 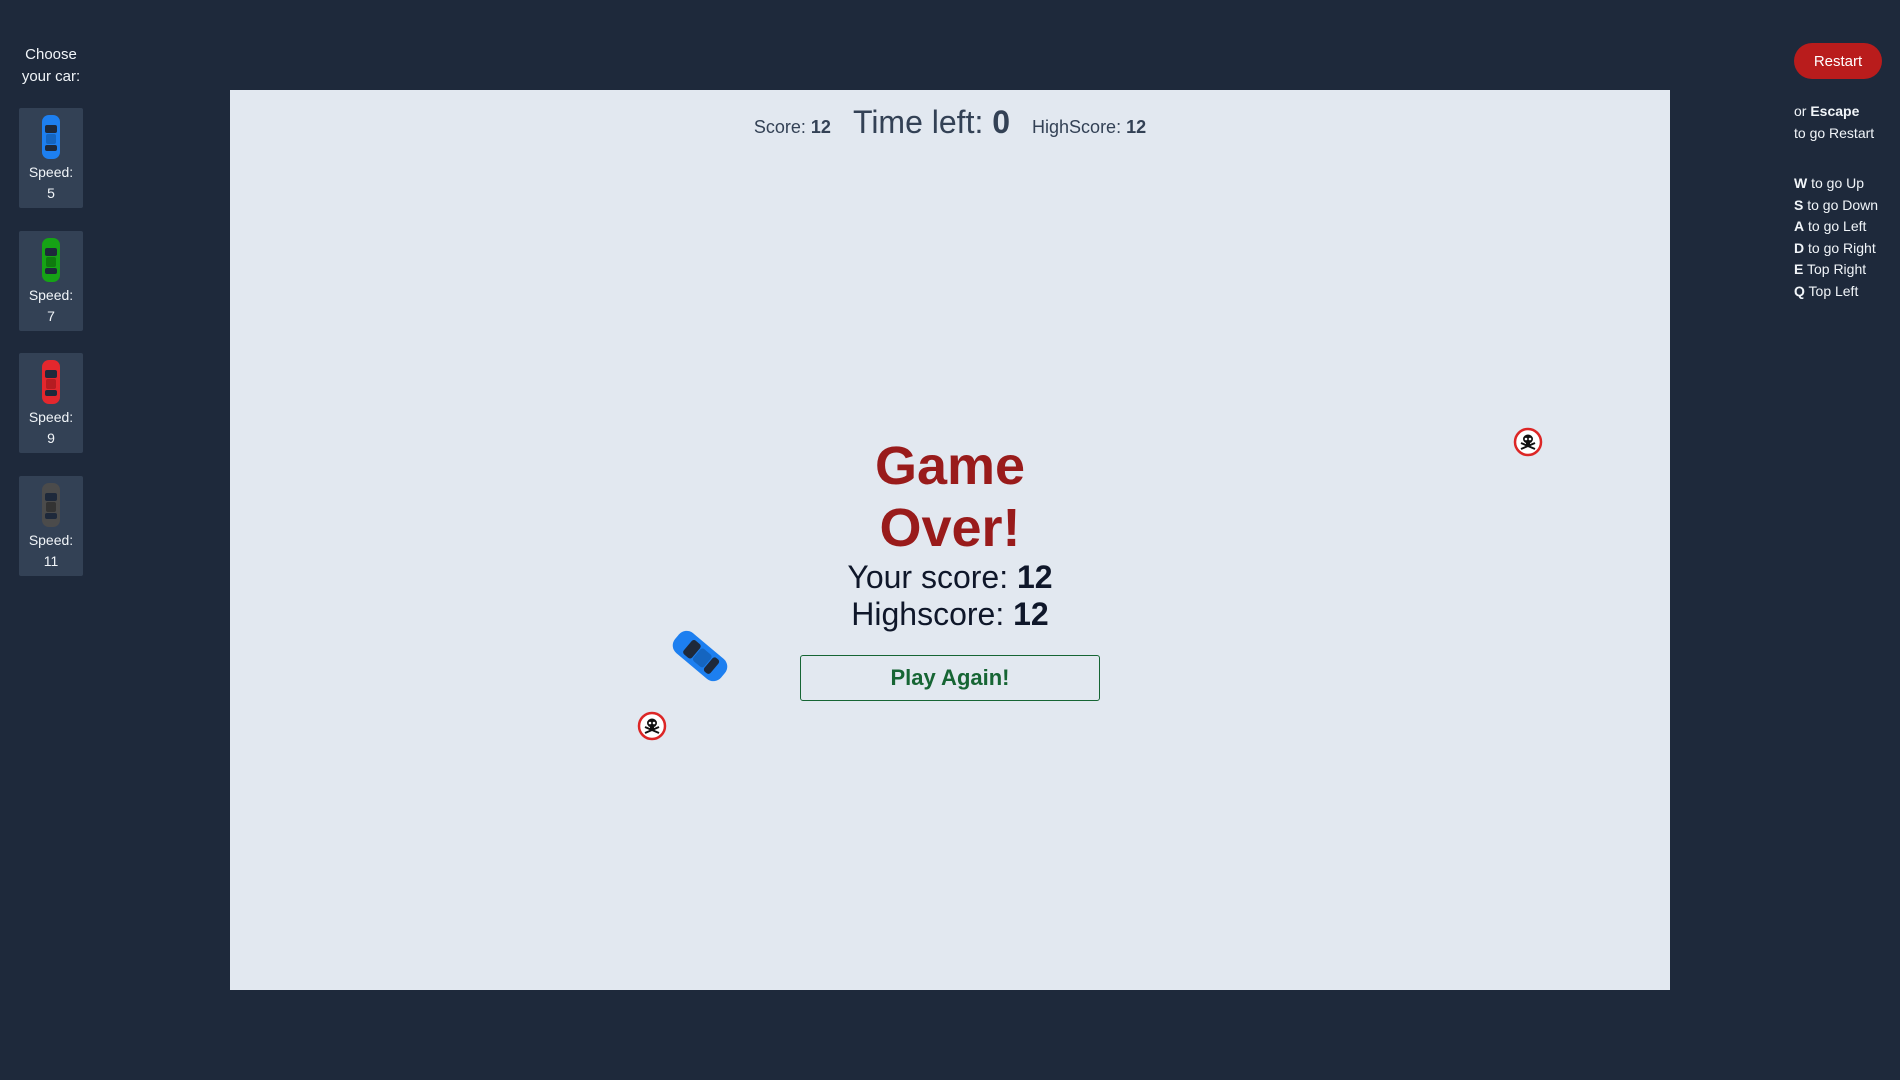 What do you see at coordinates (51, 382) in the screenshot?
I see `red-car-icon` at bounding box center [51, 382].